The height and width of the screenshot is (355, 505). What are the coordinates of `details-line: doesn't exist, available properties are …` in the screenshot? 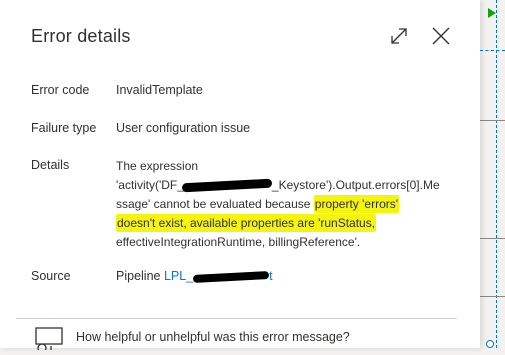 It's located at (266, 223).